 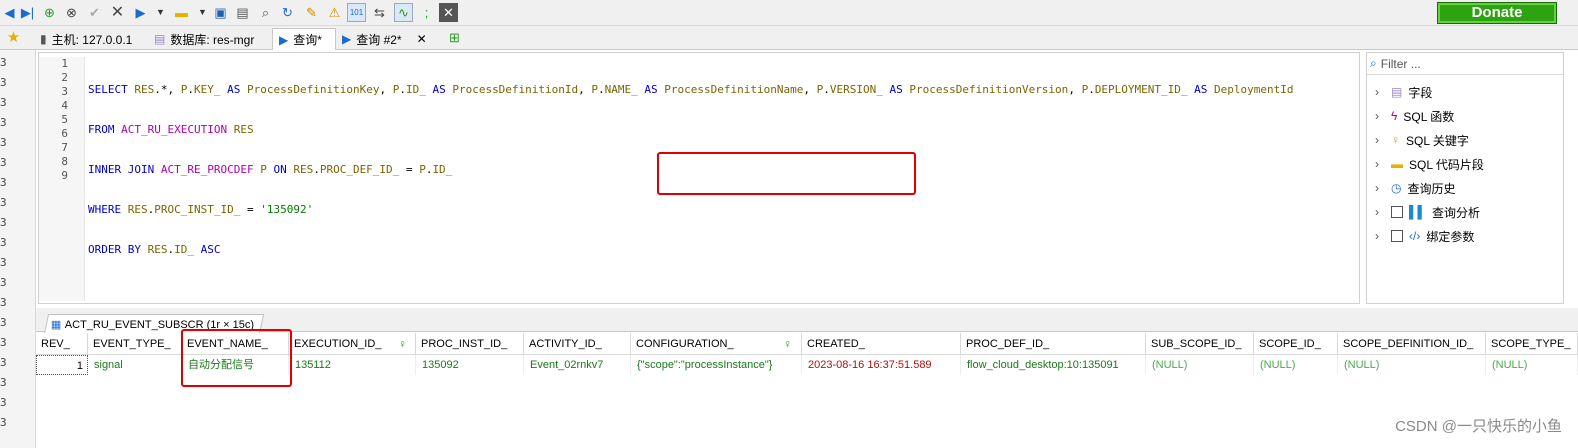 I want to click on run-icon: ▶, so click(x=140, y=12).